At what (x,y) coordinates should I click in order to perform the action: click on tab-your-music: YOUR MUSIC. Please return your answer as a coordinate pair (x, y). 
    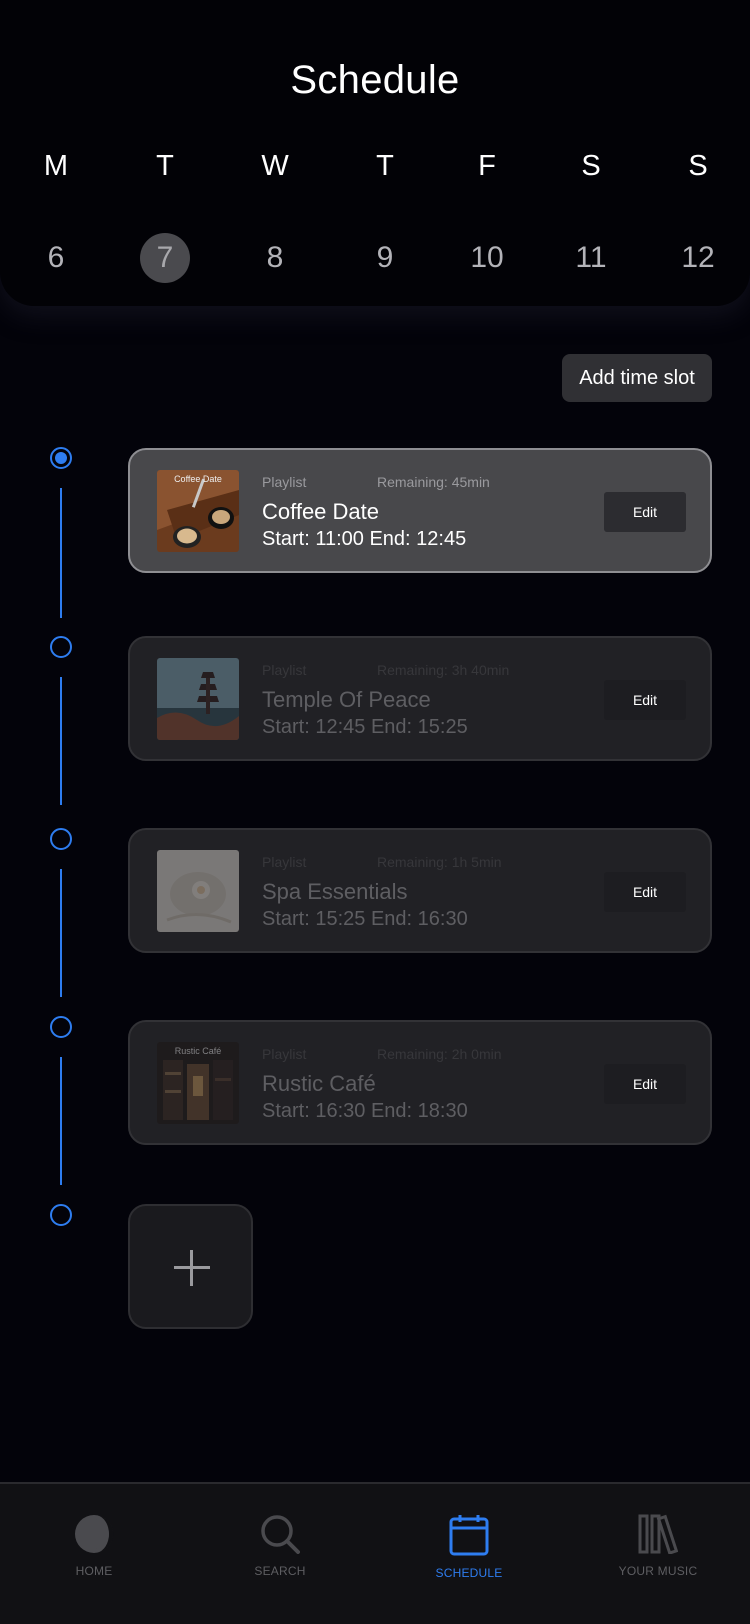
    Looking at the image, I should click on (658, 1546).